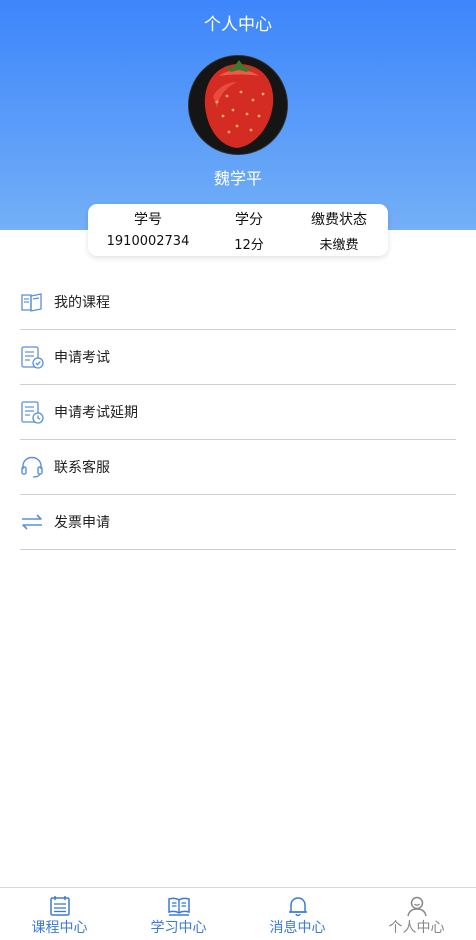 This screenshot has height=940, width=476. What do you see at coordinates (416, 928) in the screenshot?
I see `tab-label: 个人中心` at bounding box center [416, 928].